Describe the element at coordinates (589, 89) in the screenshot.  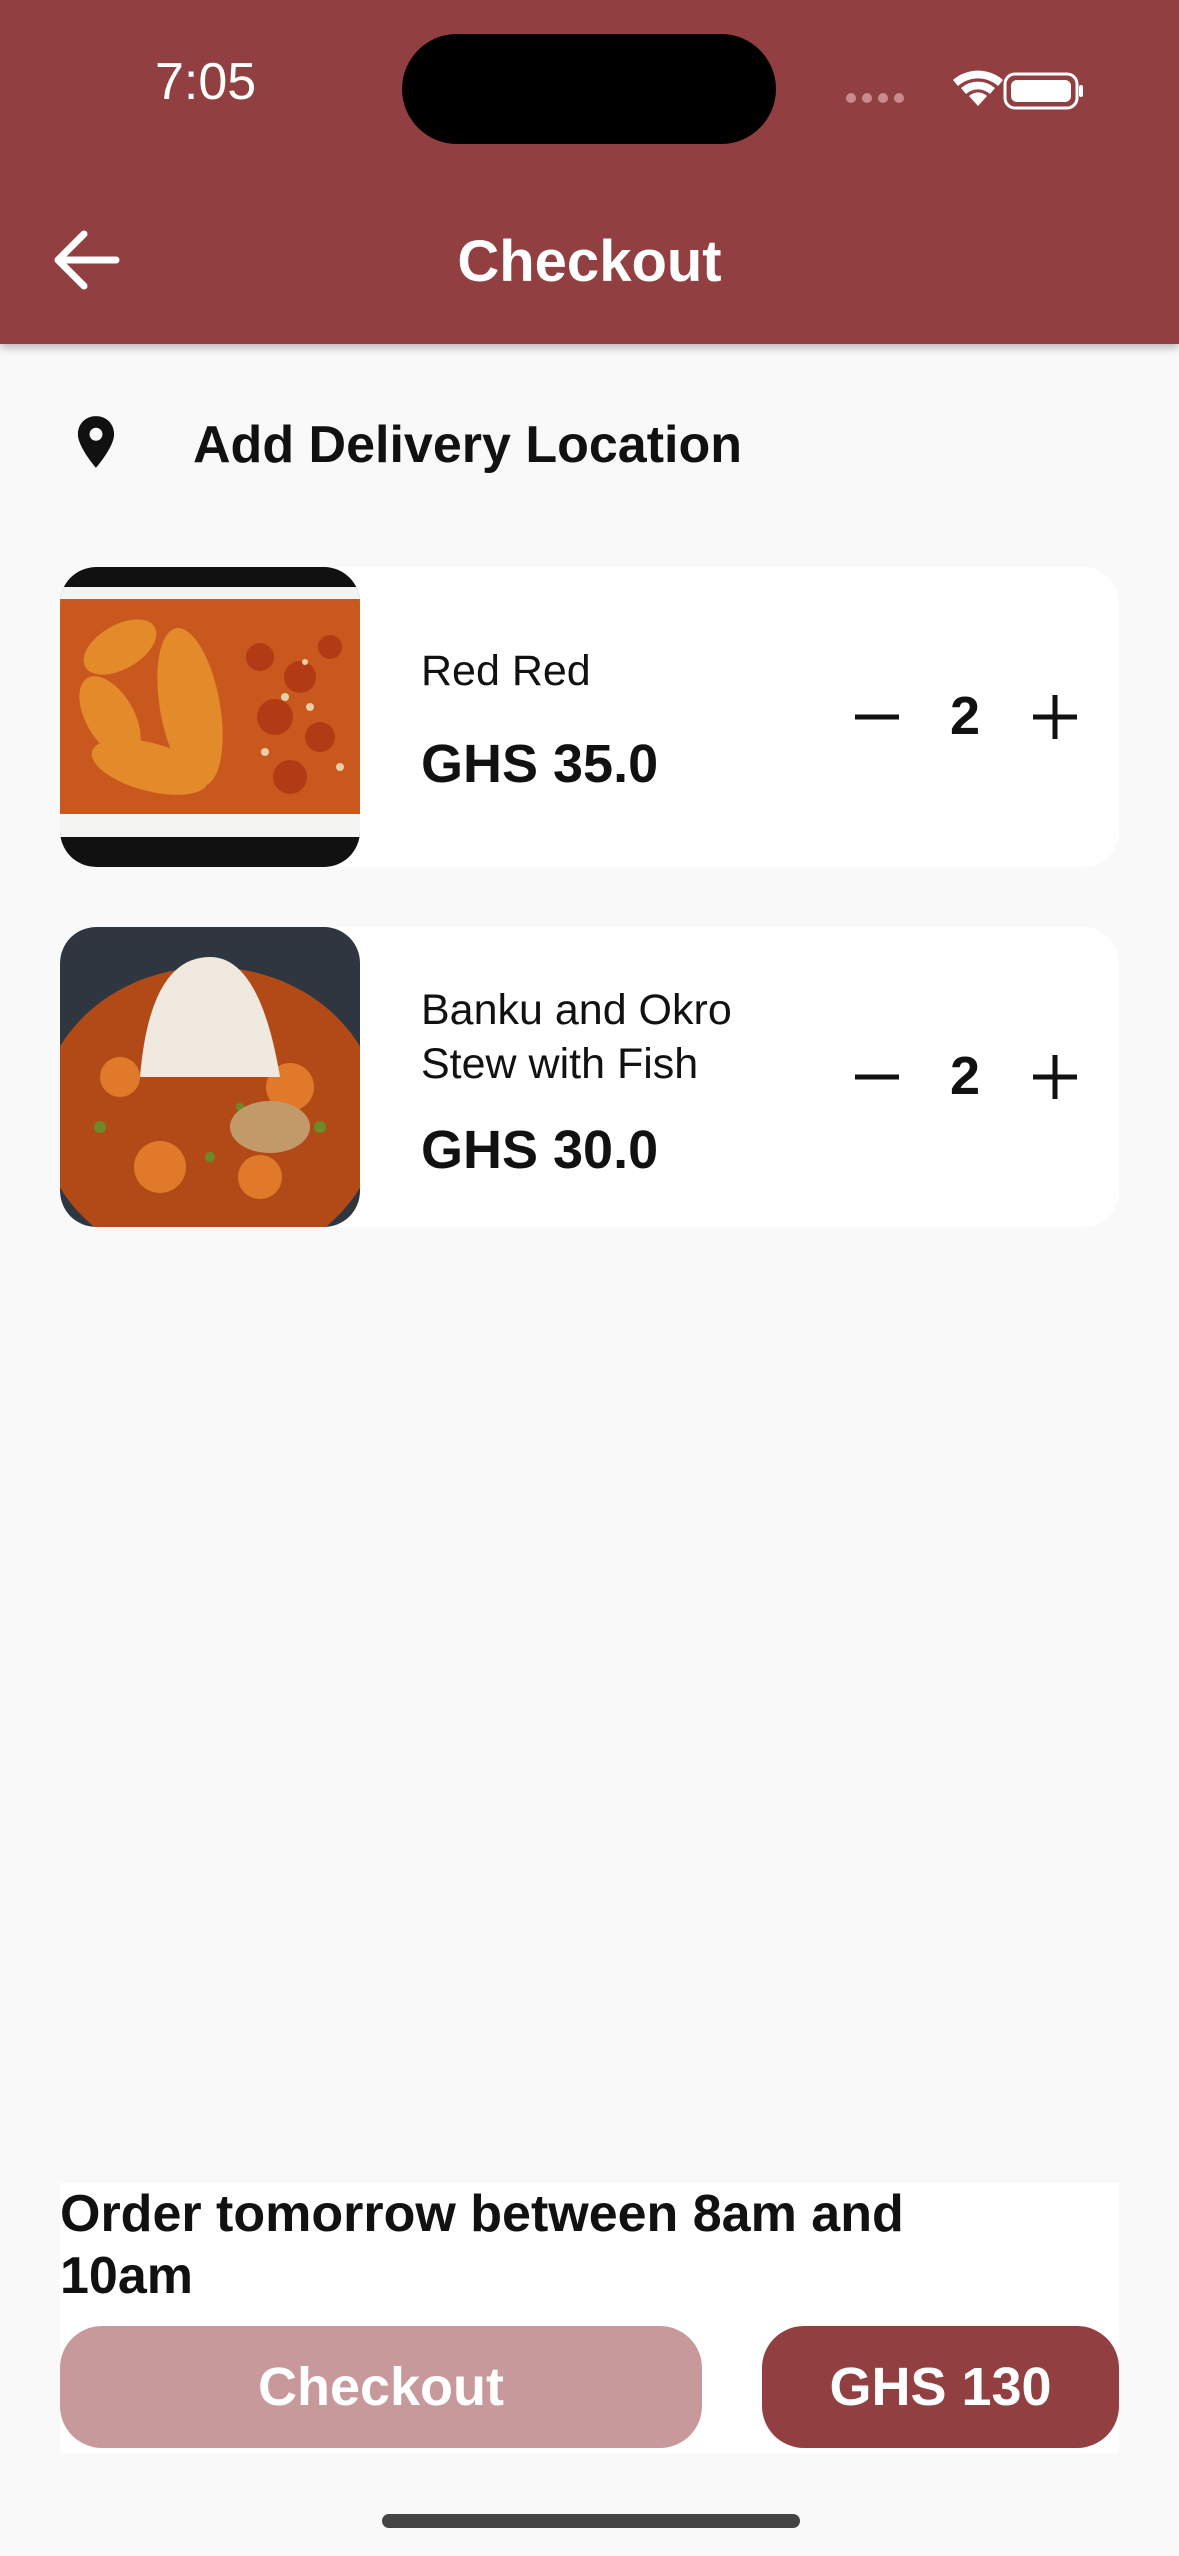
I see `dynamic-island` at that location.